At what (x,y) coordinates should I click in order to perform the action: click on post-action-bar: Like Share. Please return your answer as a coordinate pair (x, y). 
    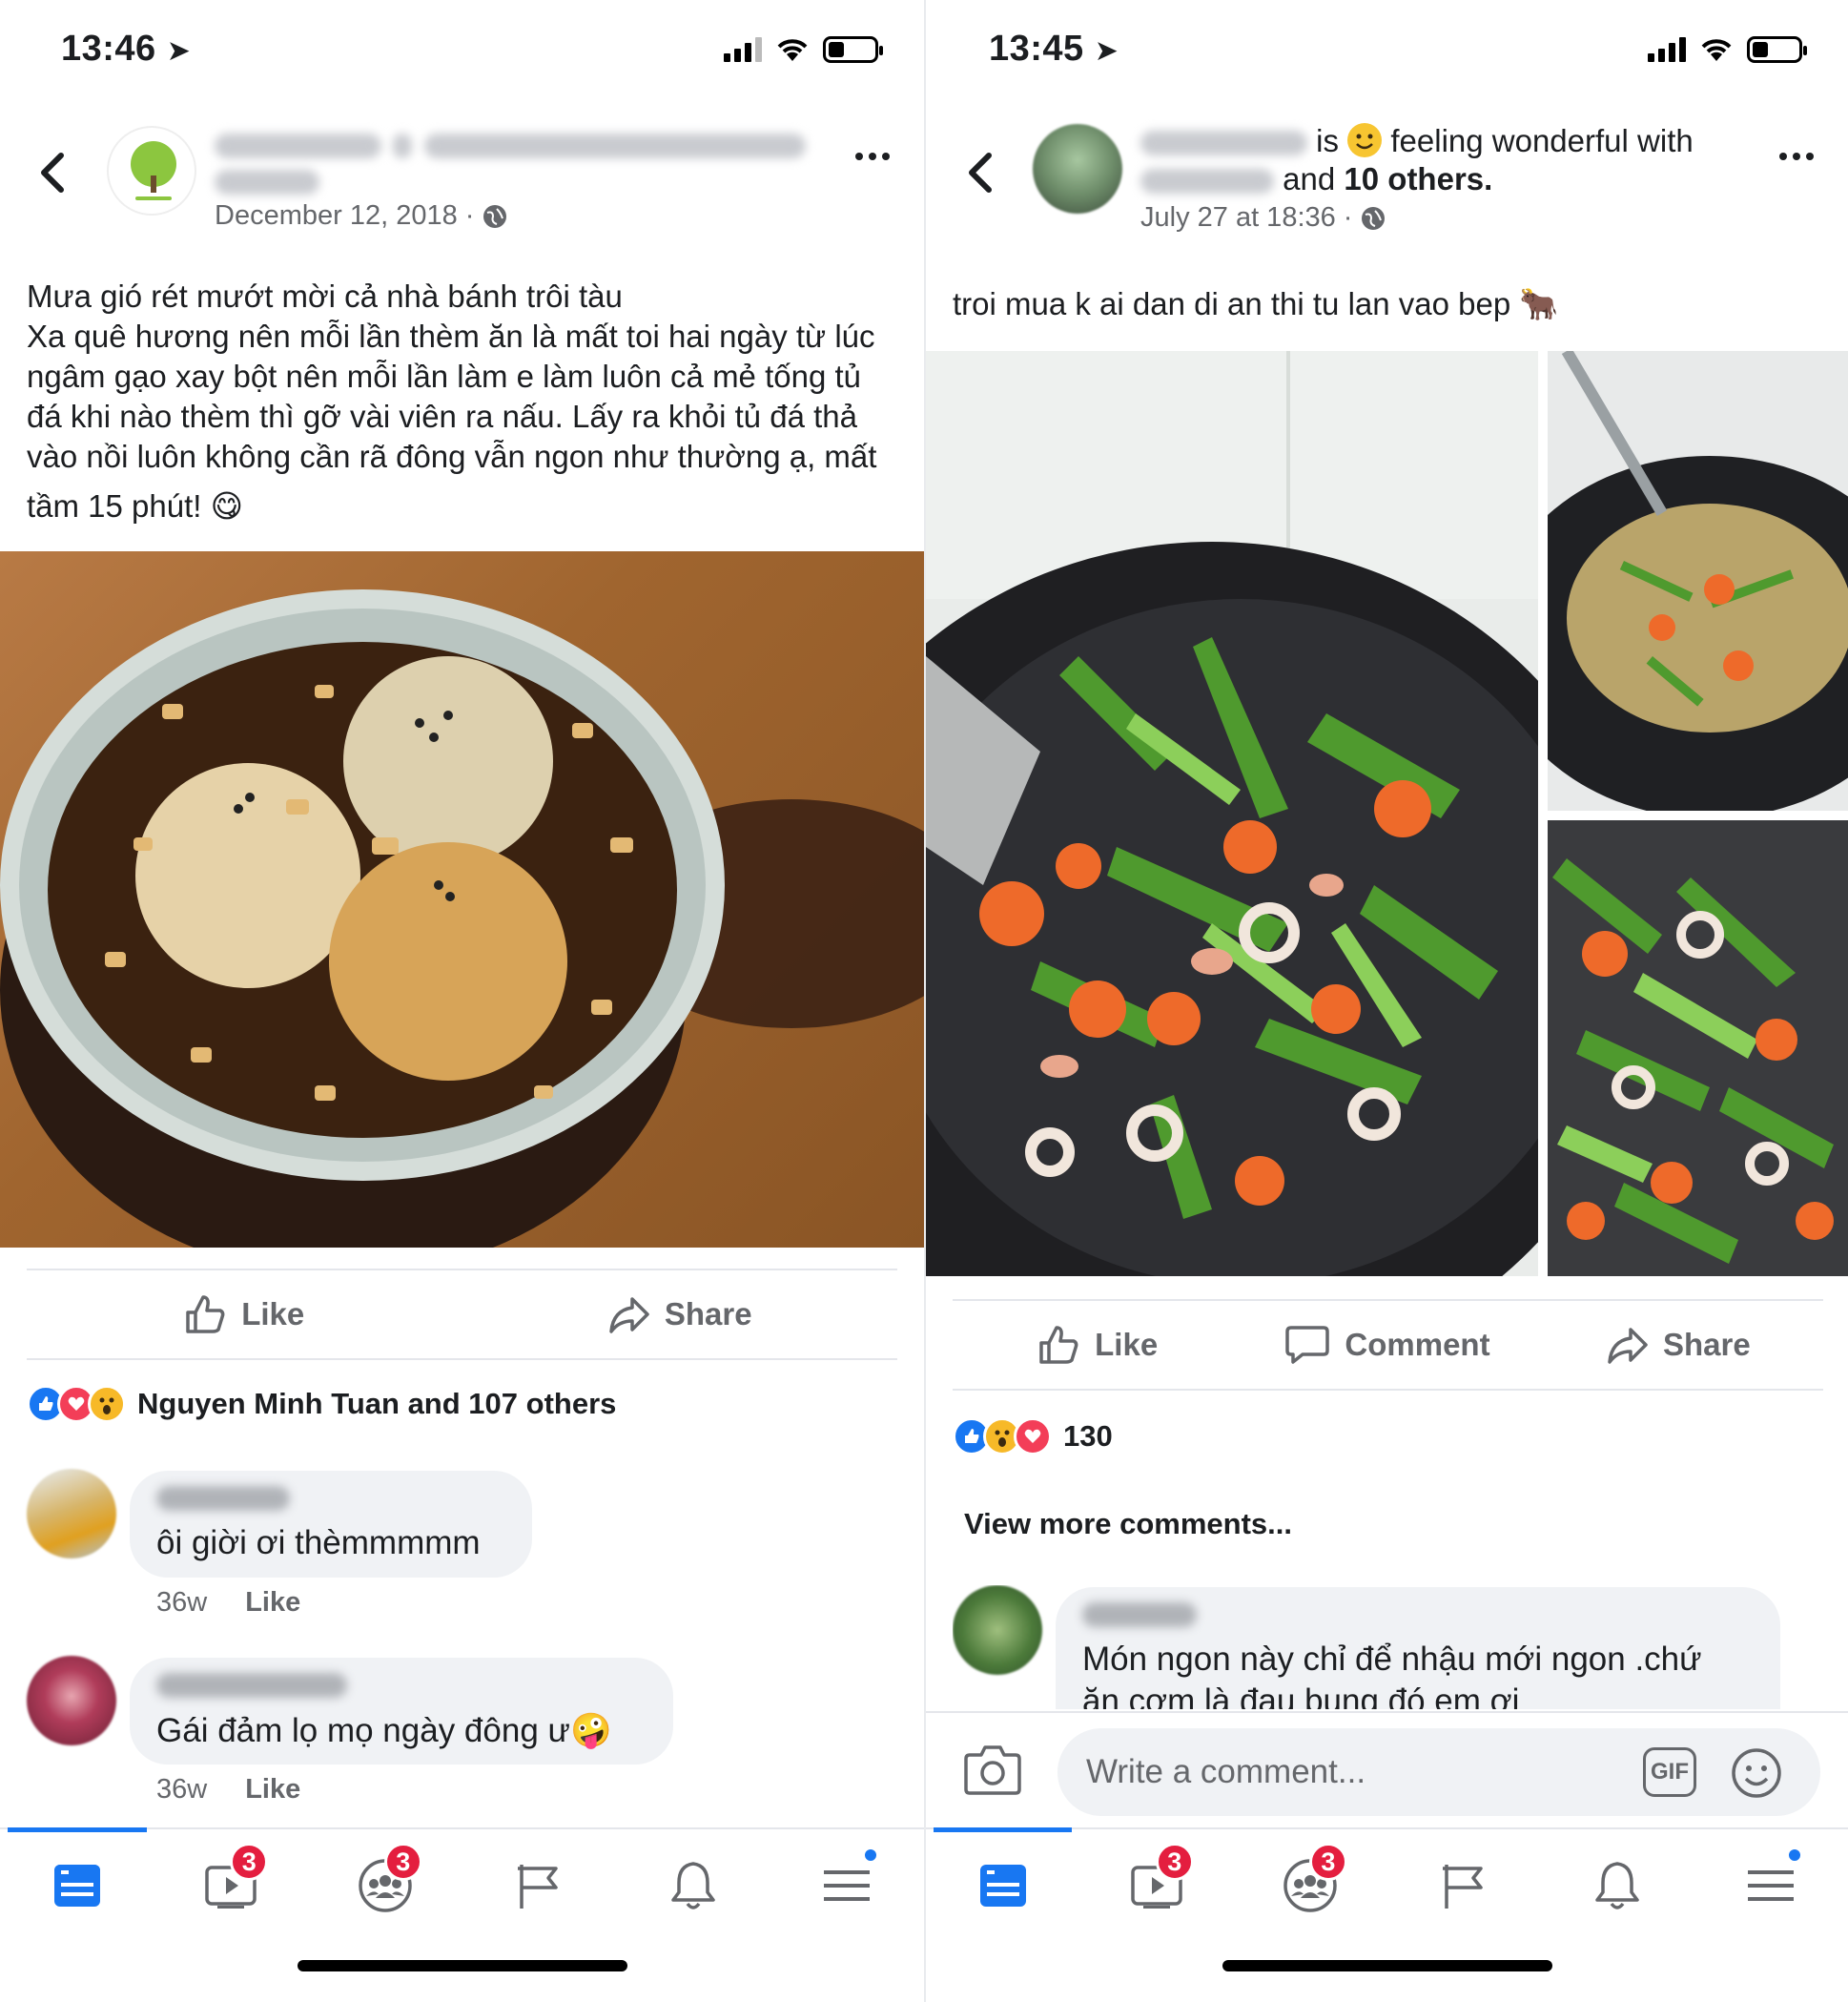
    Looking at the image, I should click on (462, 1314).